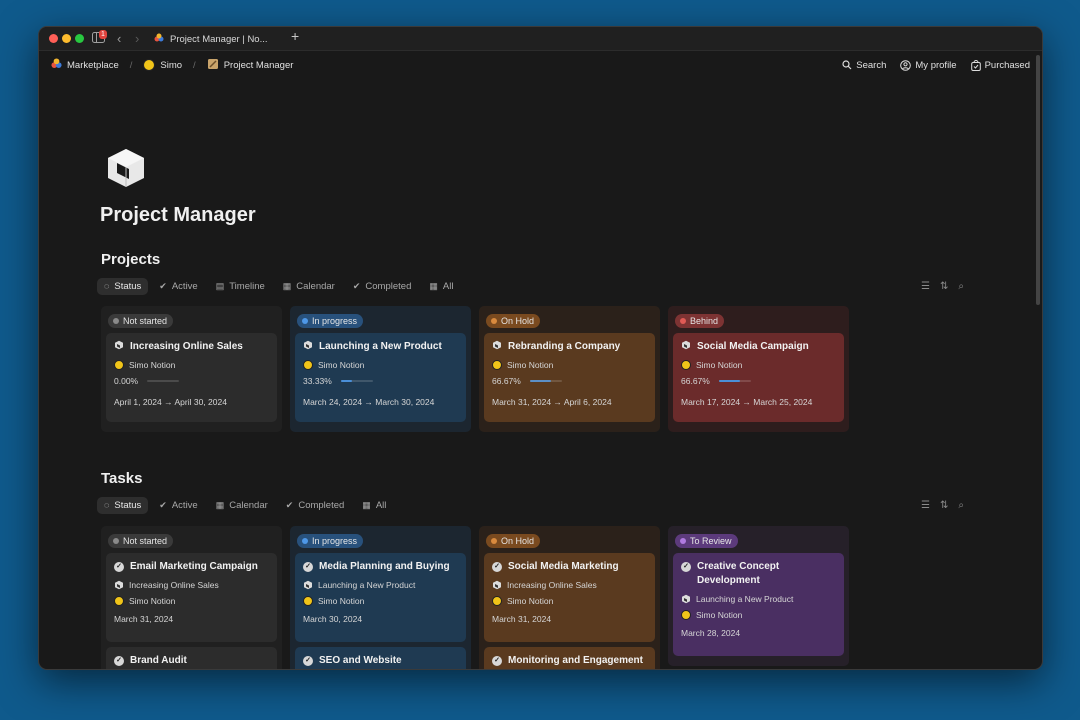 The height and width of the screenshot is (720, 1080). I want to click on project-title: Increasing Online Sales, so click(186, 346).